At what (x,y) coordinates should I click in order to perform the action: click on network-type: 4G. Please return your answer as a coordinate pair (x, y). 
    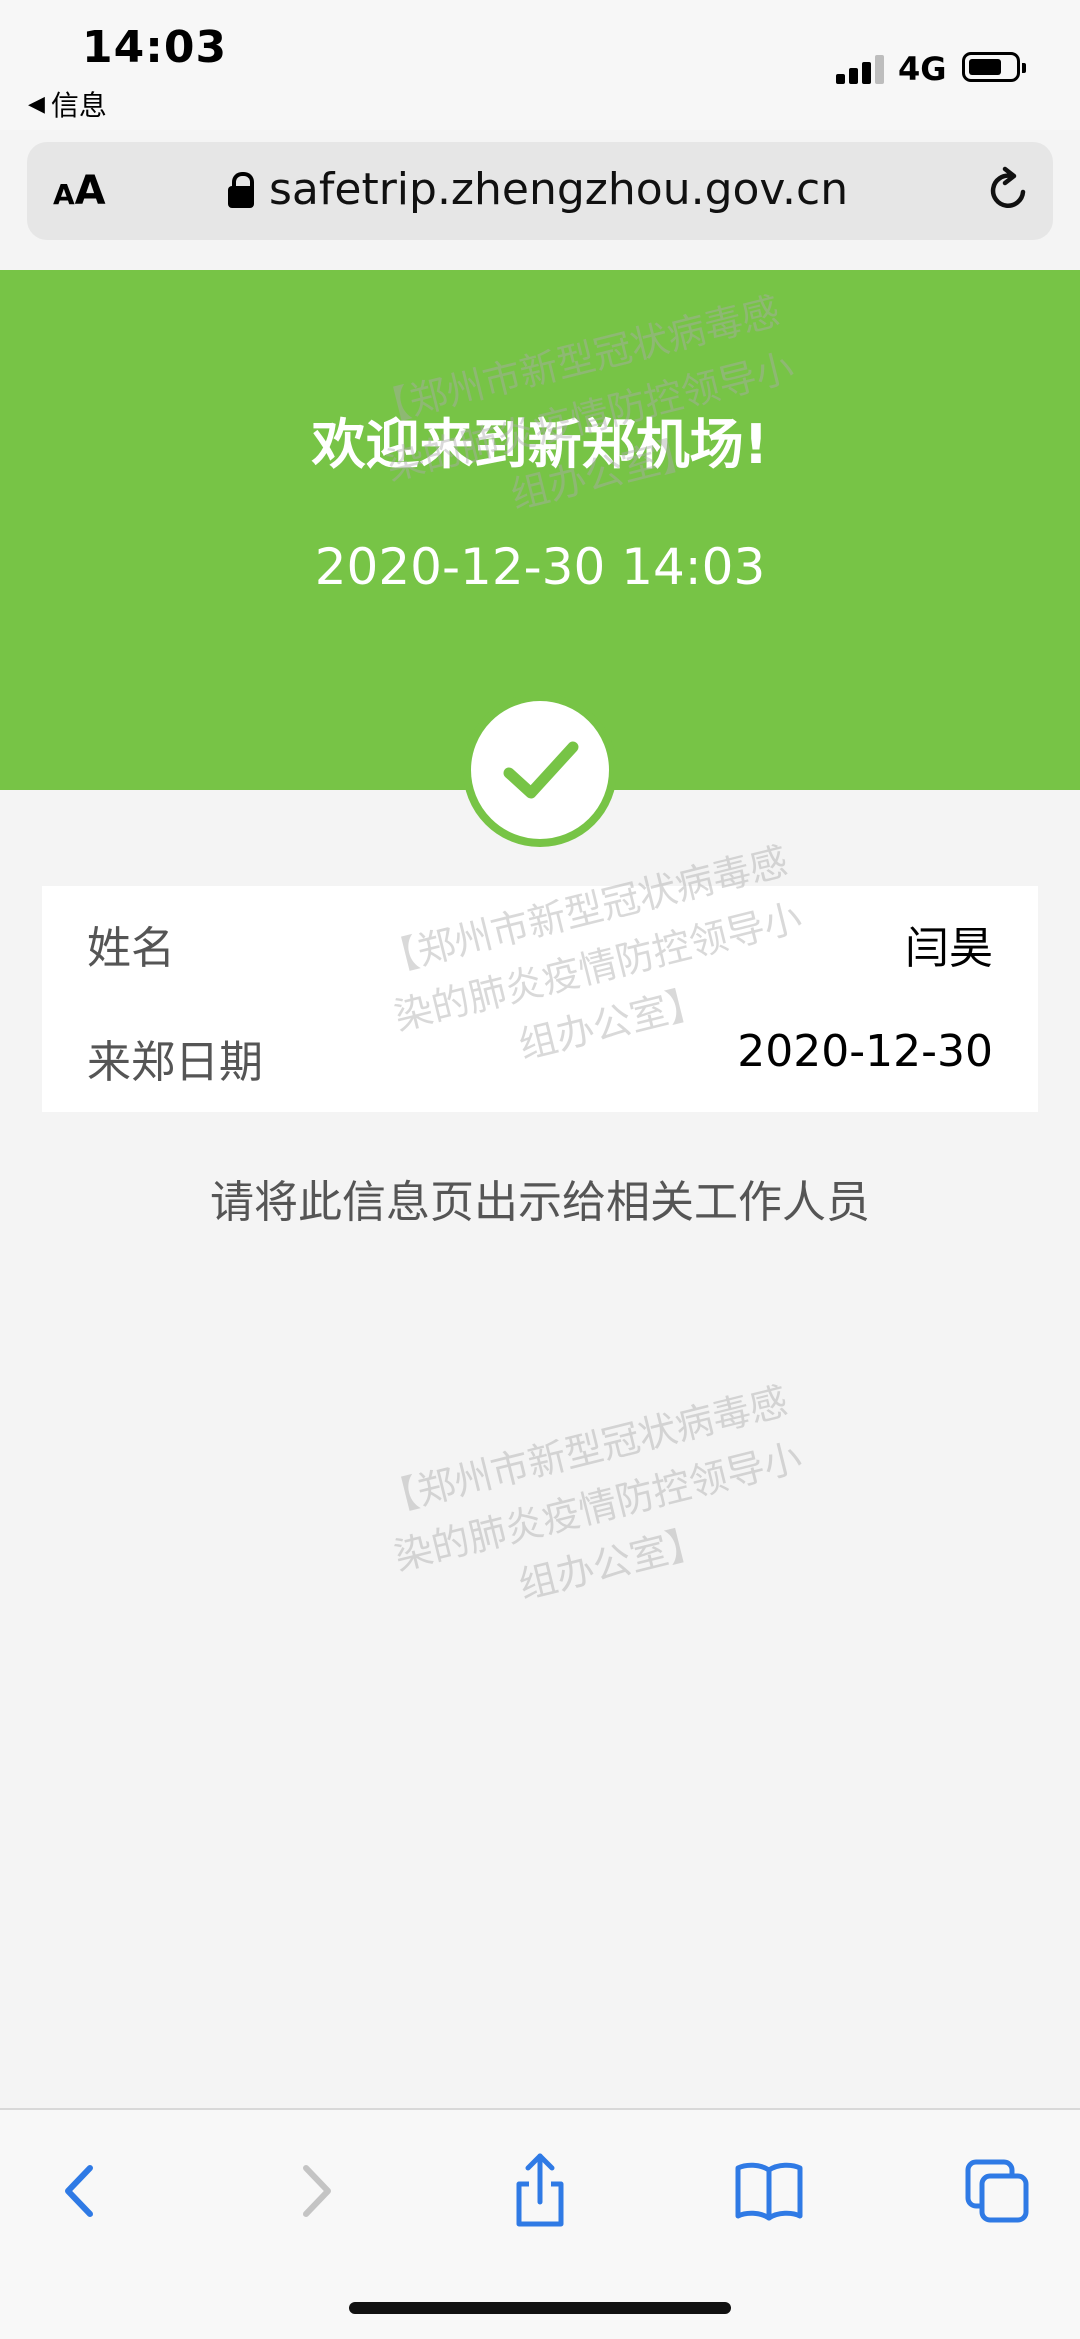
    Looking at the image, I should click on (922, 69).